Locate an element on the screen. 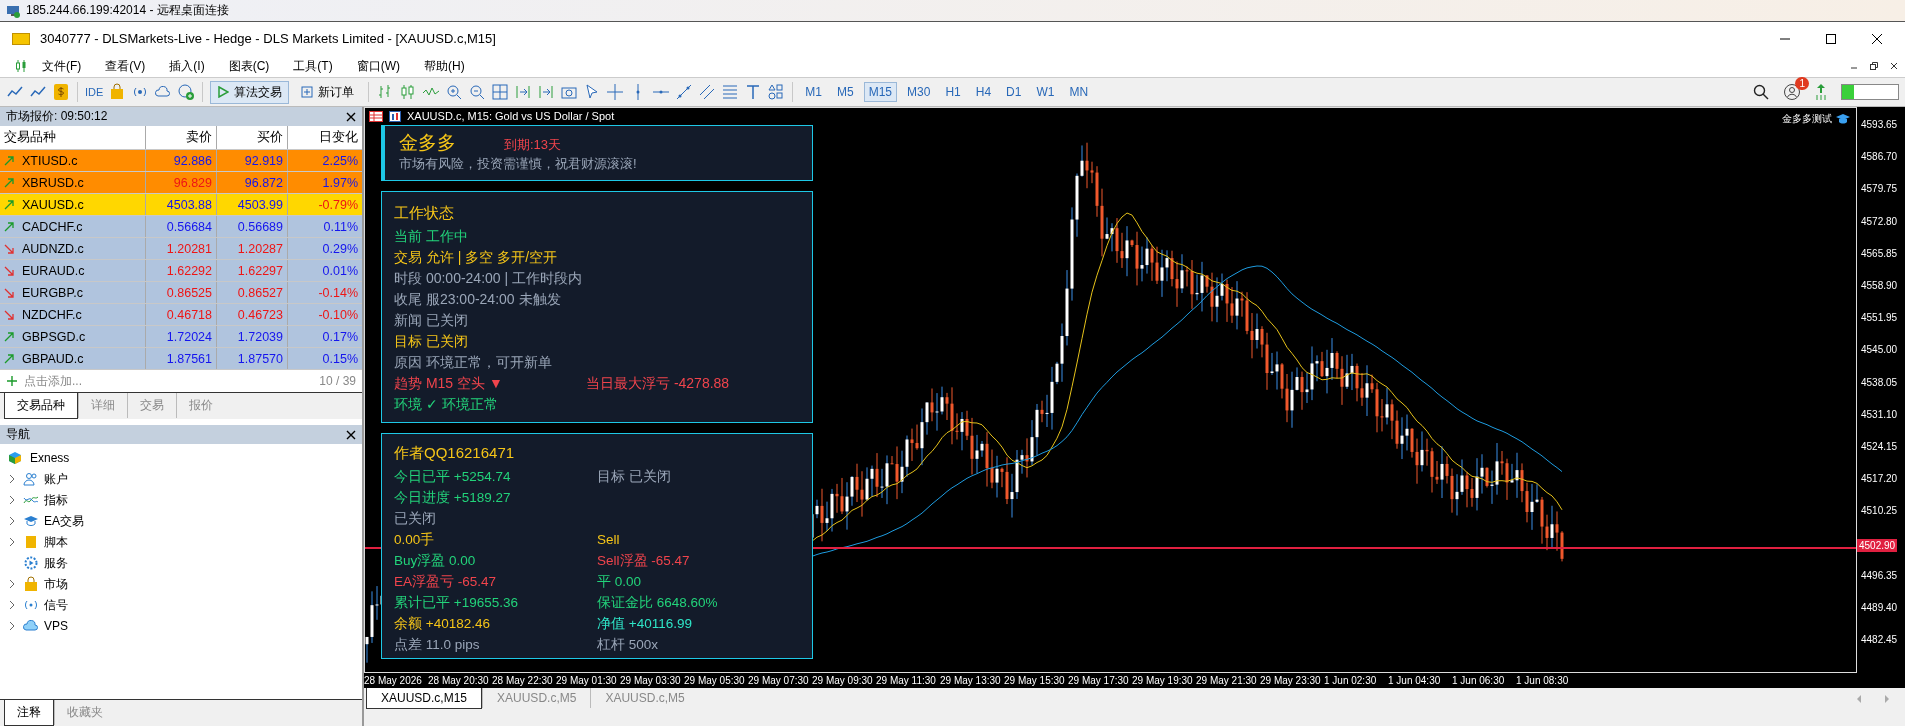  timeframe-button: M5 is located at coordinates (845, 92).